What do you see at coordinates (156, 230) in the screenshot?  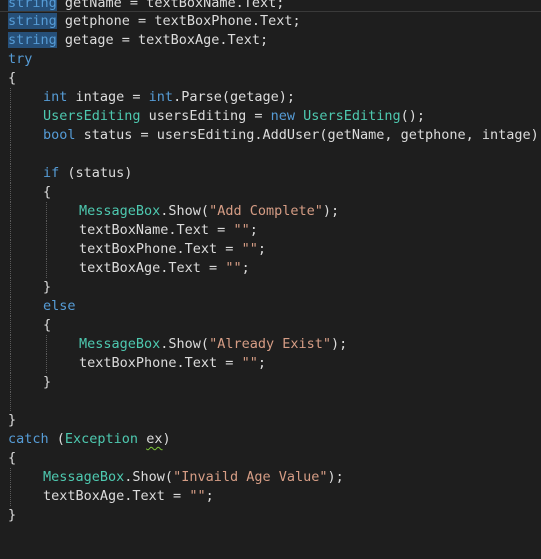 I see `code-token: textBoxName.Text =` at bounding box center [156, 230].